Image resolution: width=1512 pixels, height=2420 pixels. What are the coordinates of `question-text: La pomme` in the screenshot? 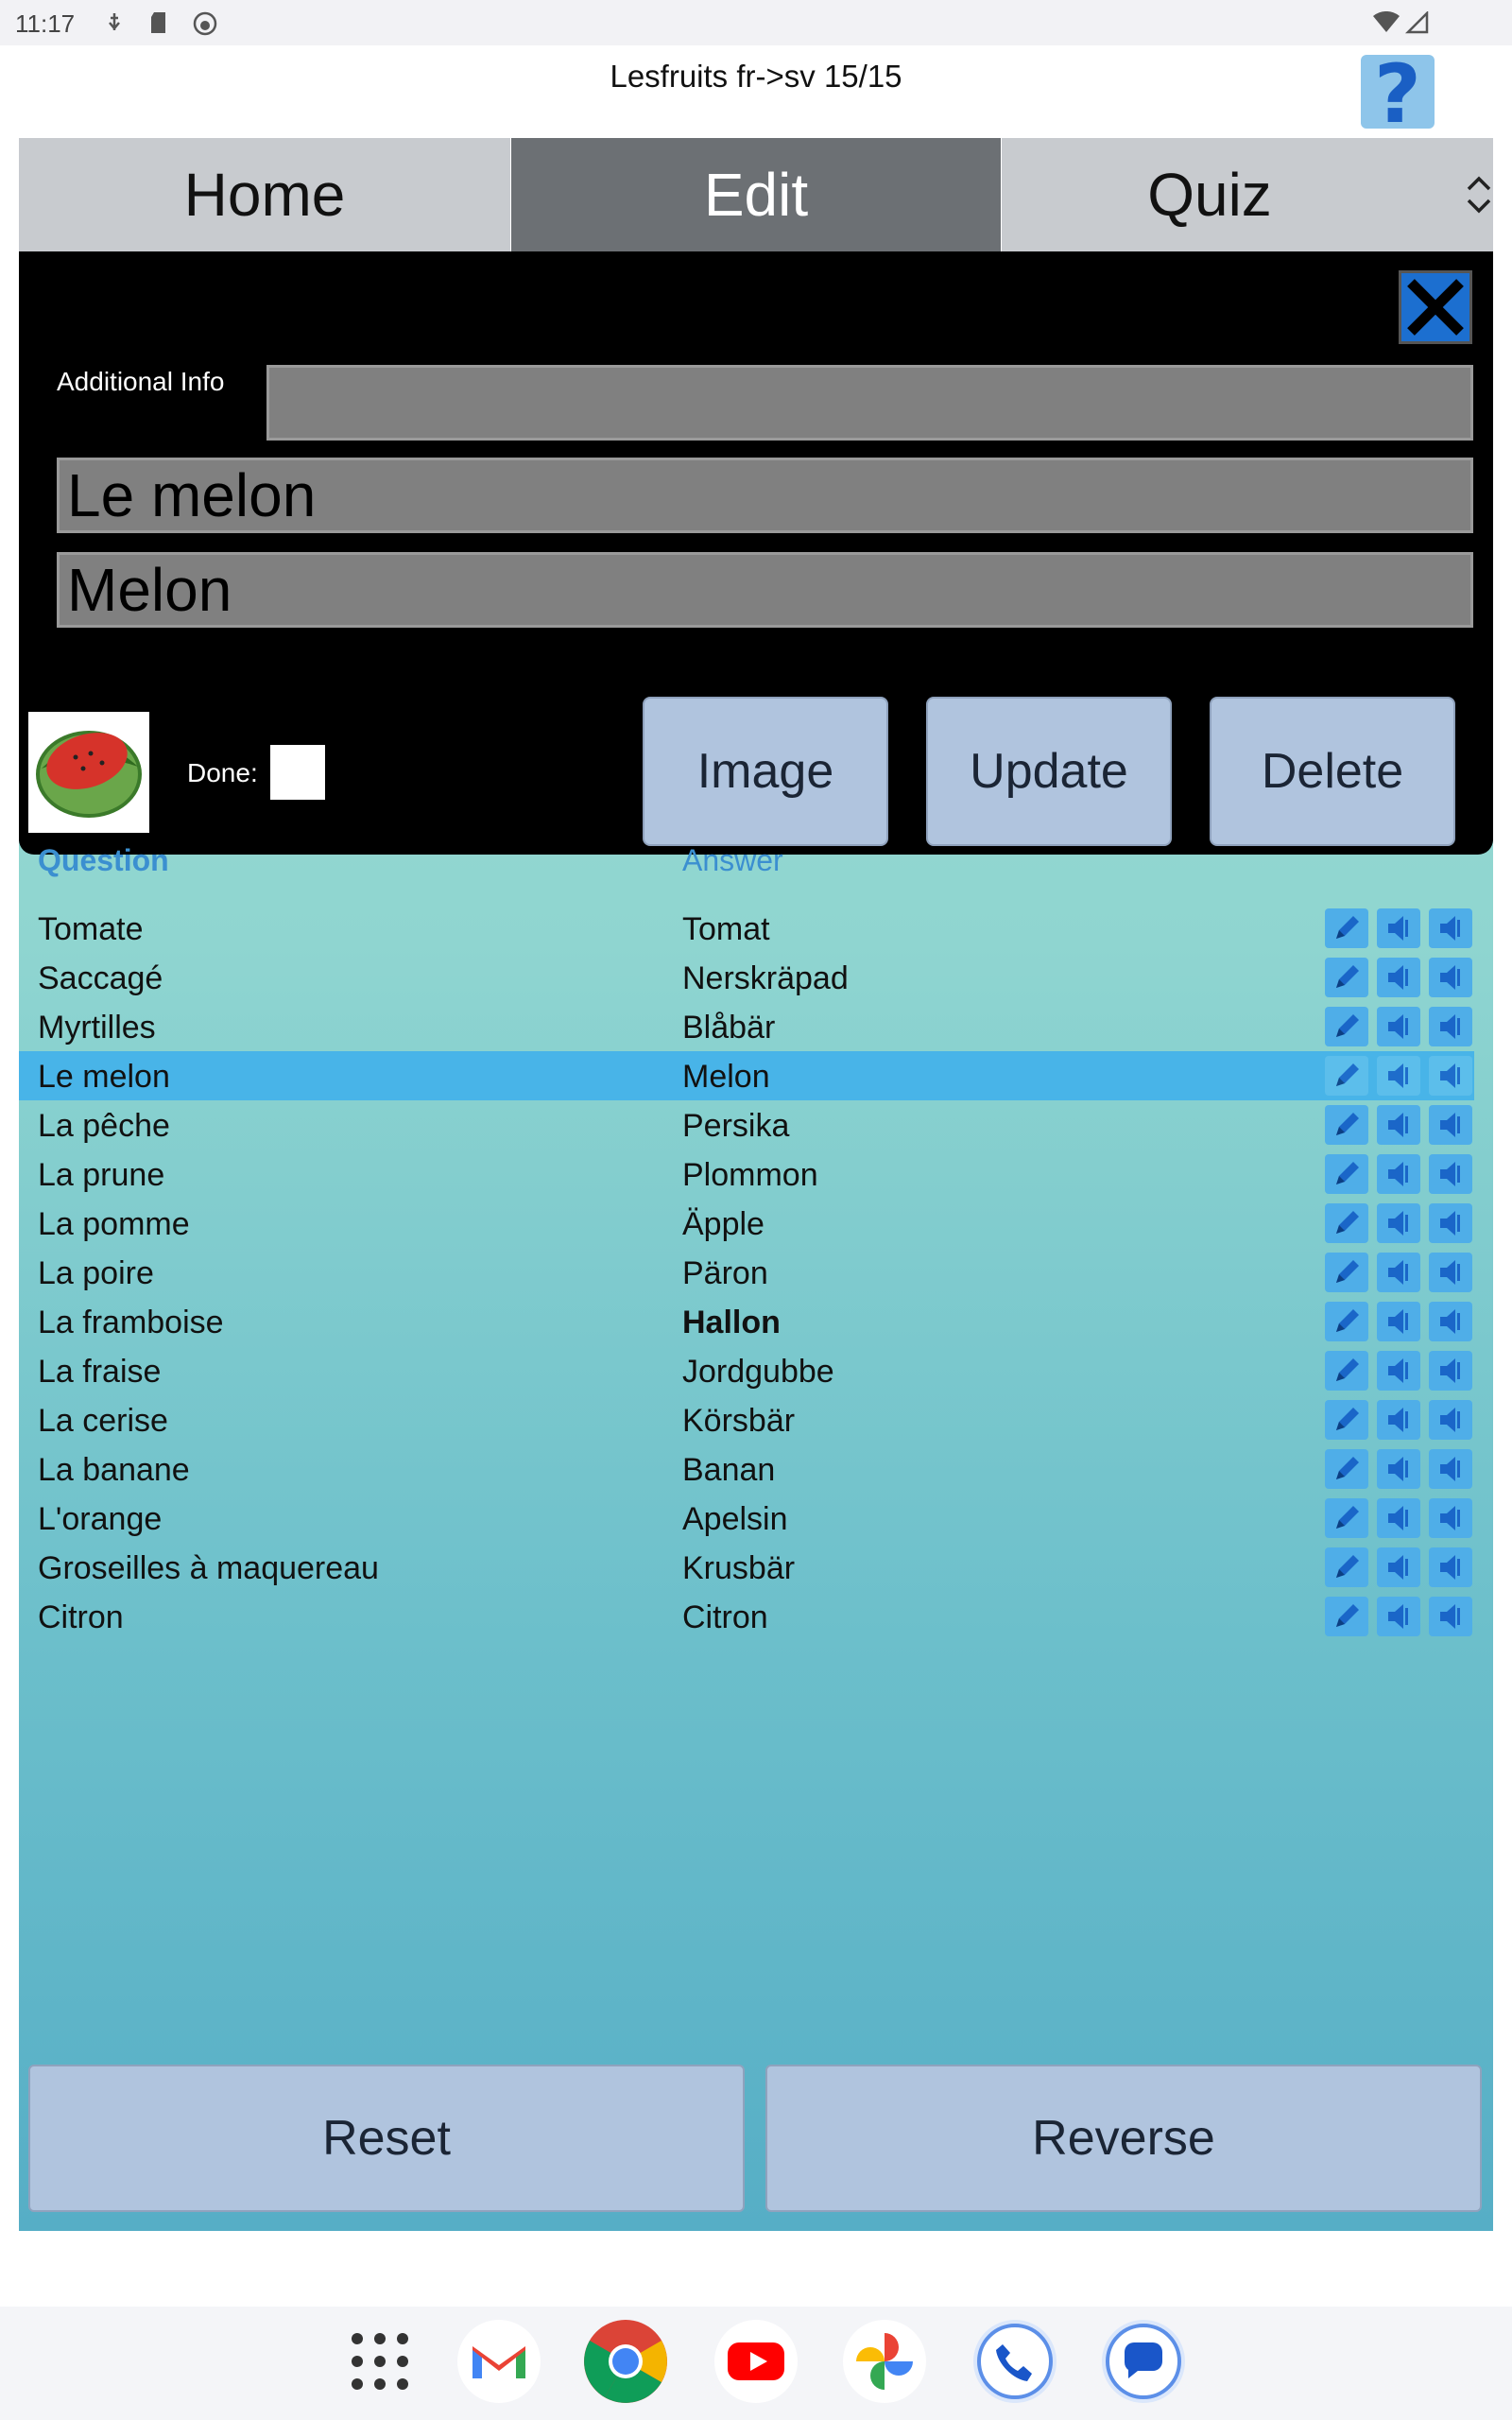 It's located at (114, 1224).